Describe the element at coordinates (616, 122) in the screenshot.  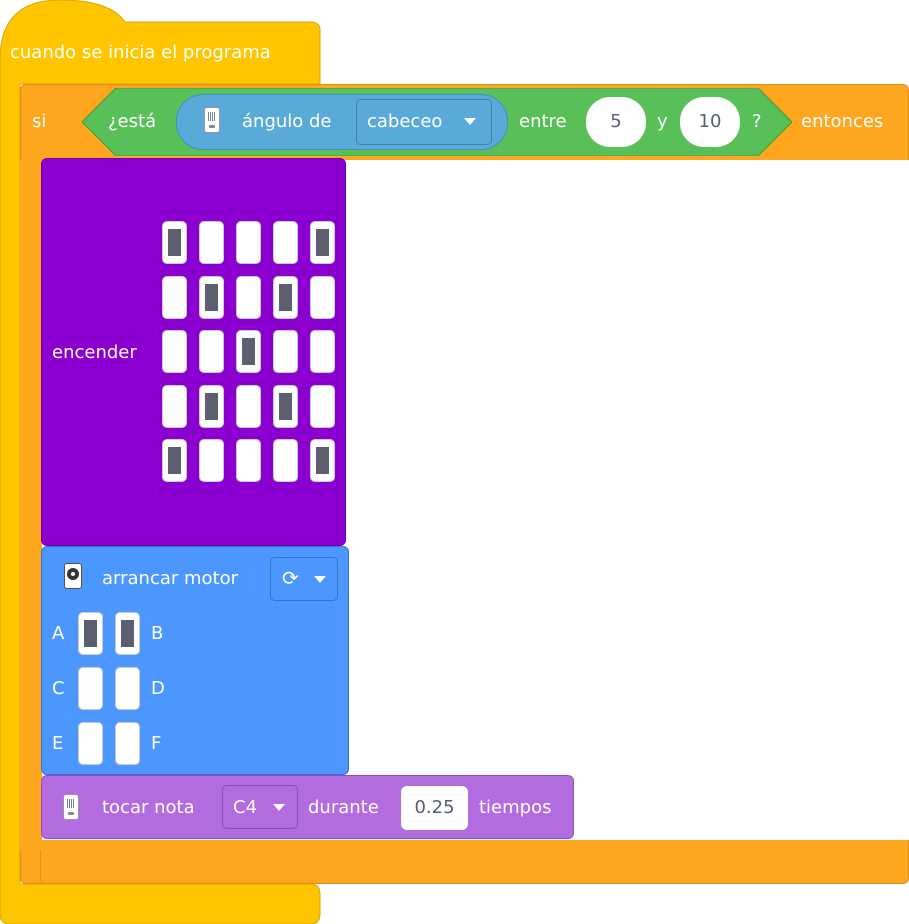
I see `low-value-input: 5` at that location.